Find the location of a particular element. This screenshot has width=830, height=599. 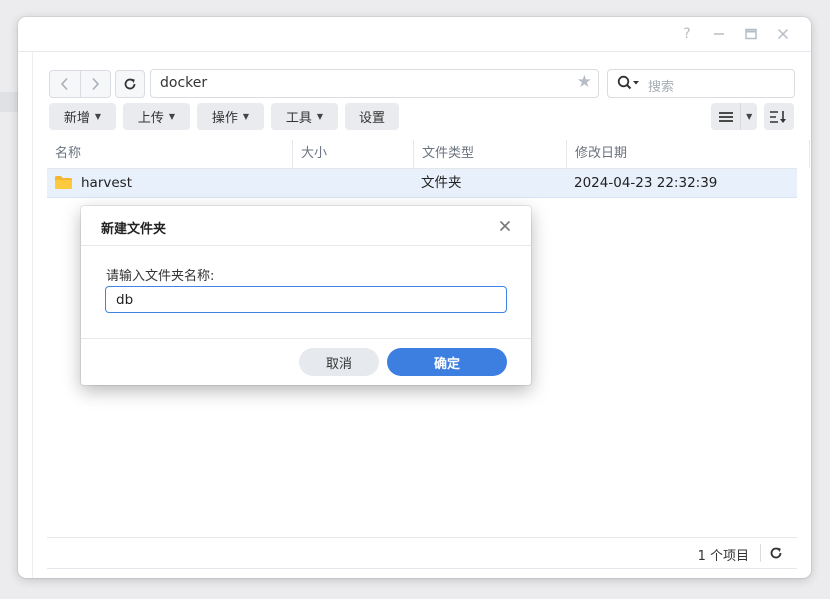

forward-button is located at coordinates (95, 84).